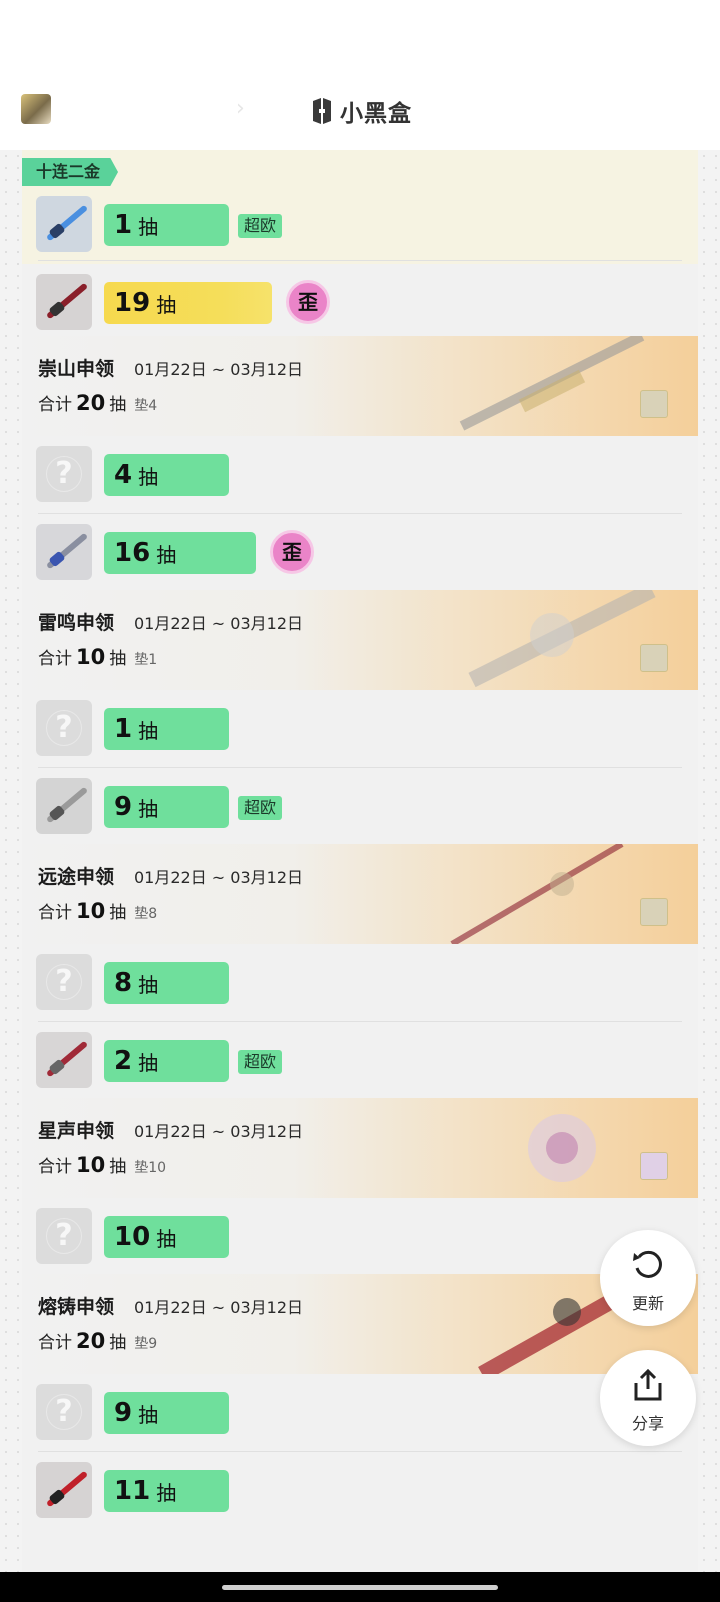 This screenshot has height=1602, width=720. I want to click on banner-header-leiming: 雷鸣申领 01月22日 ~ 03月12日 合计 10 抽垫1, so click(360, 640).